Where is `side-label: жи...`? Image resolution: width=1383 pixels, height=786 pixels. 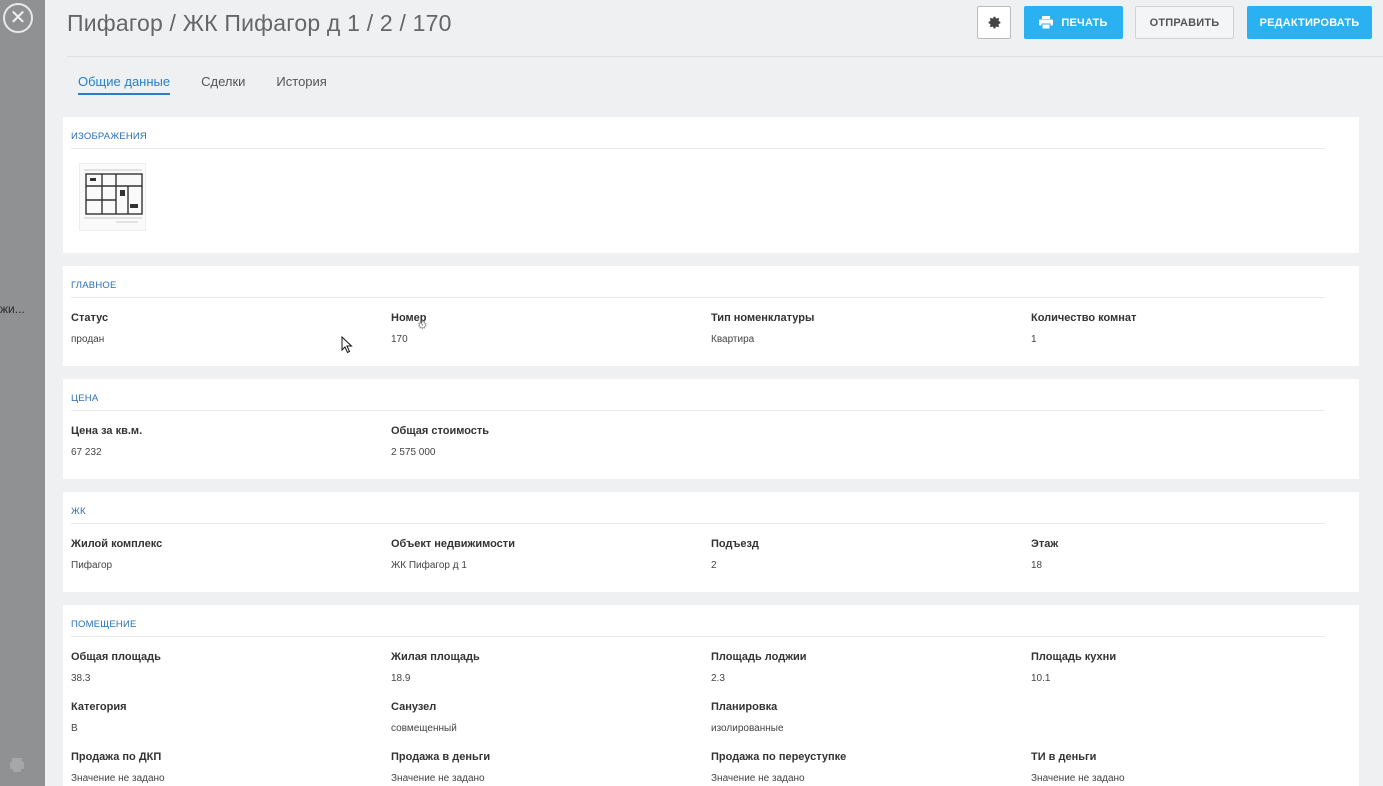 side-label: жи... is located at coordinates (12, 309).